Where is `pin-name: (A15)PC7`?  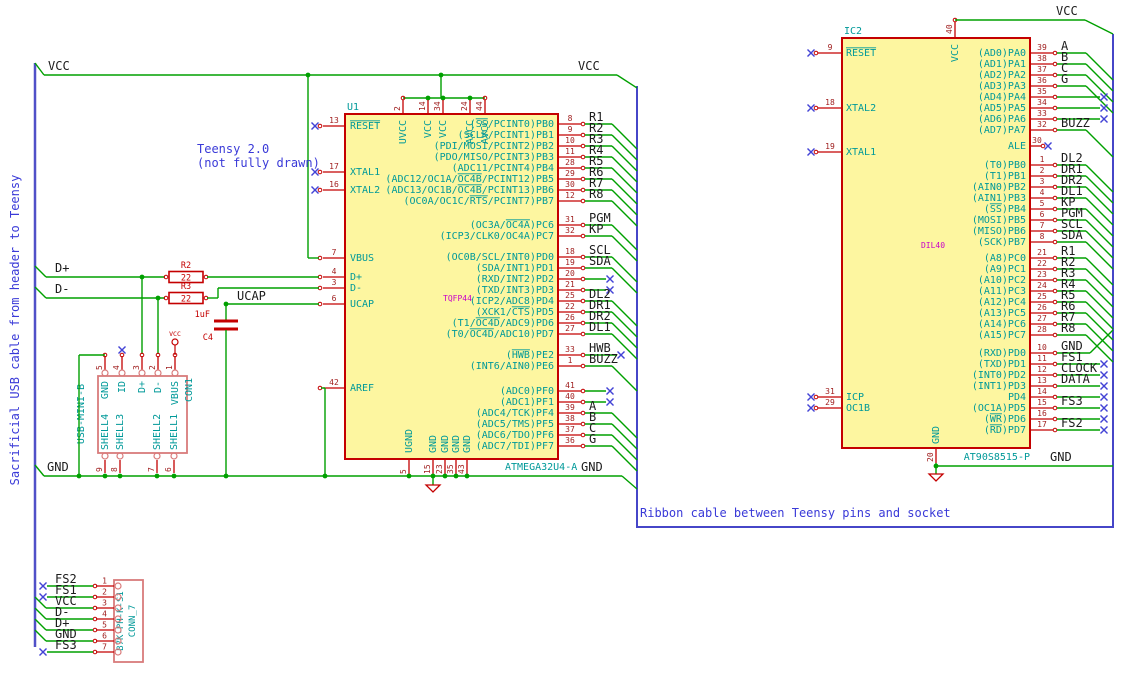 pin-name: (A15)PC7 is located at coordinates (1002, 335).